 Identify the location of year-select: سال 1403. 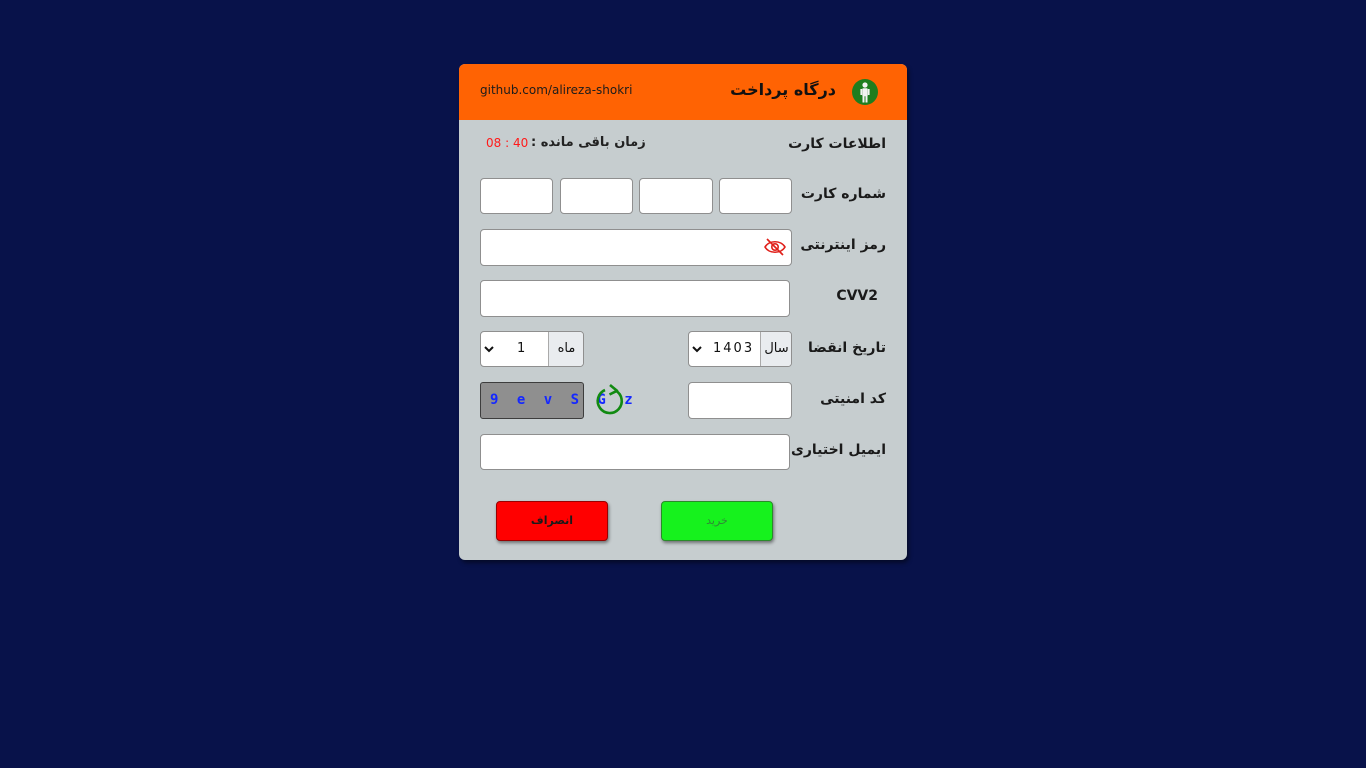
(740, 349).